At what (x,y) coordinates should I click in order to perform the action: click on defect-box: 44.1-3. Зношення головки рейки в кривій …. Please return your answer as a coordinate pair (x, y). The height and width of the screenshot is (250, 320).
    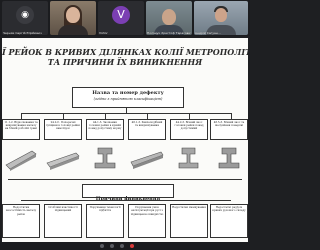
    Looking at the image, I should click on (105, 129).